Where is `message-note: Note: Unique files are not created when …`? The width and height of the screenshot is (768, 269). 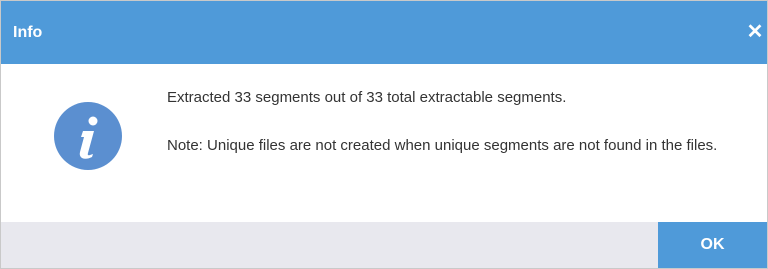
message-note: Note: Unique files are not created when … is located at coordinates (442, 145).